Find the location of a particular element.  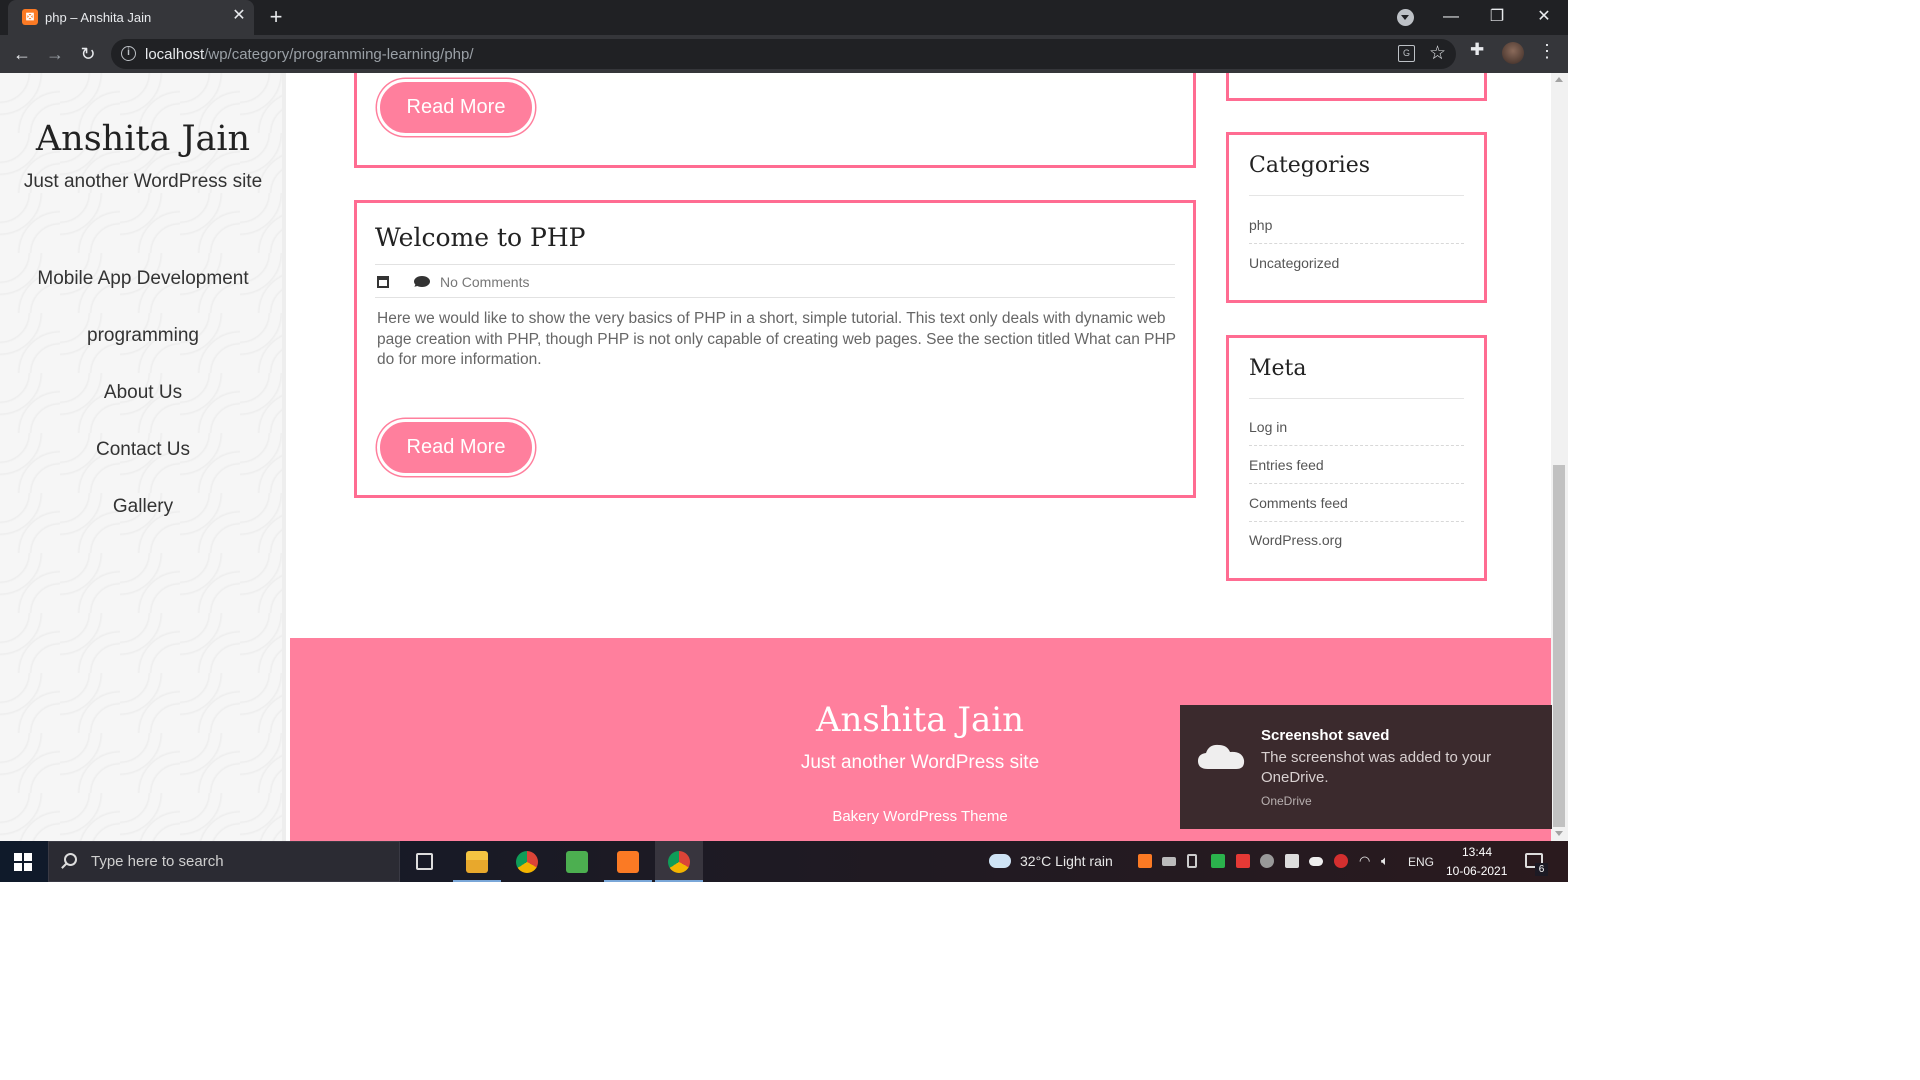

xampp-icon is located at coordinates (628, 862).